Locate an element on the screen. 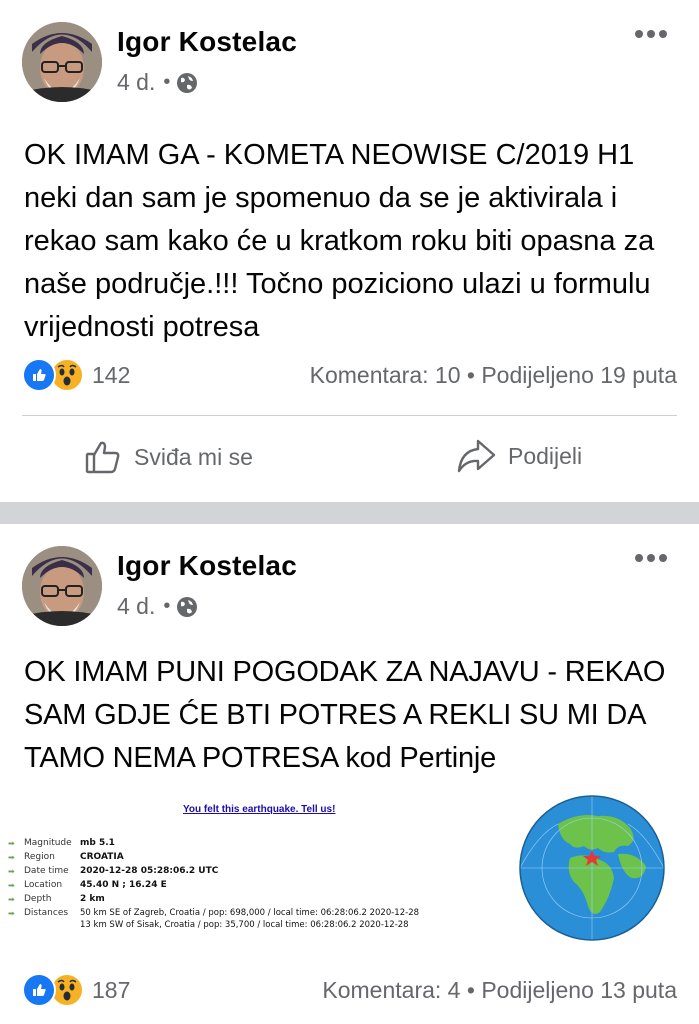  felt-earthquake-link: You felt this earthquake. Tell us! is located at coordinates (259, 809).